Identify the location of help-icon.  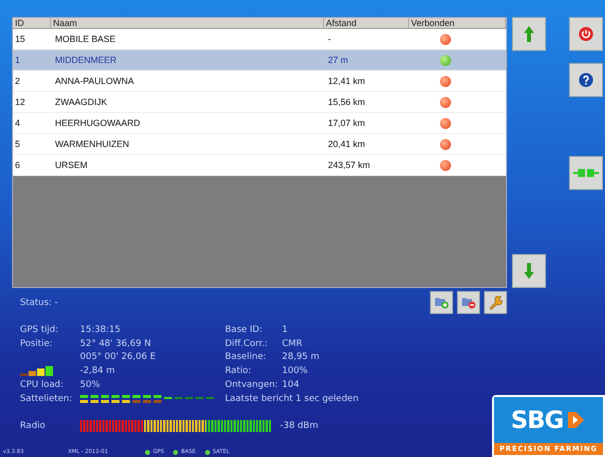
(586, 80).